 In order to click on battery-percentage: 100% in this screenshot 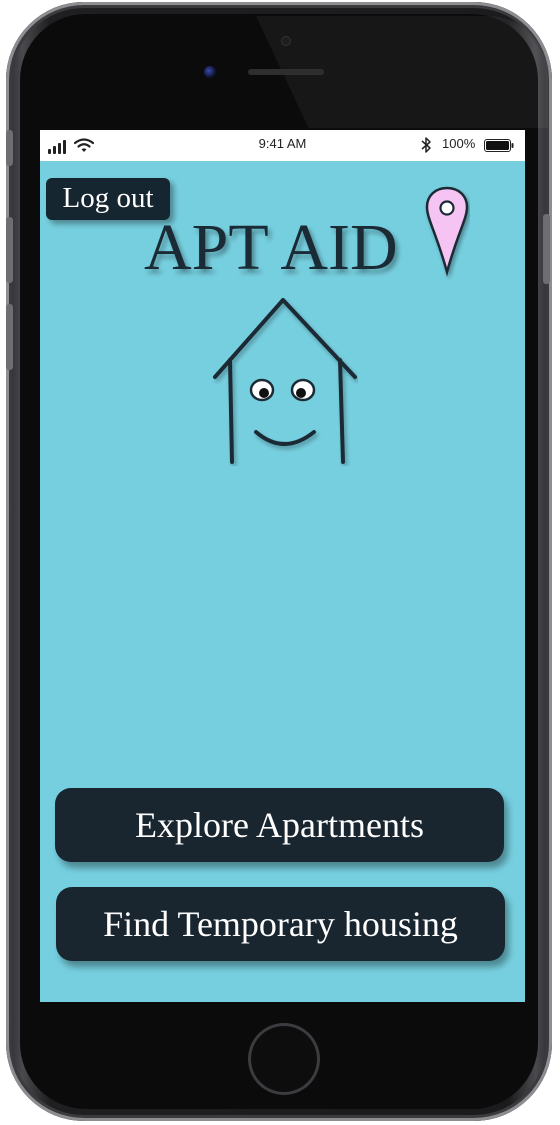, I will do `click(459, 143)`.